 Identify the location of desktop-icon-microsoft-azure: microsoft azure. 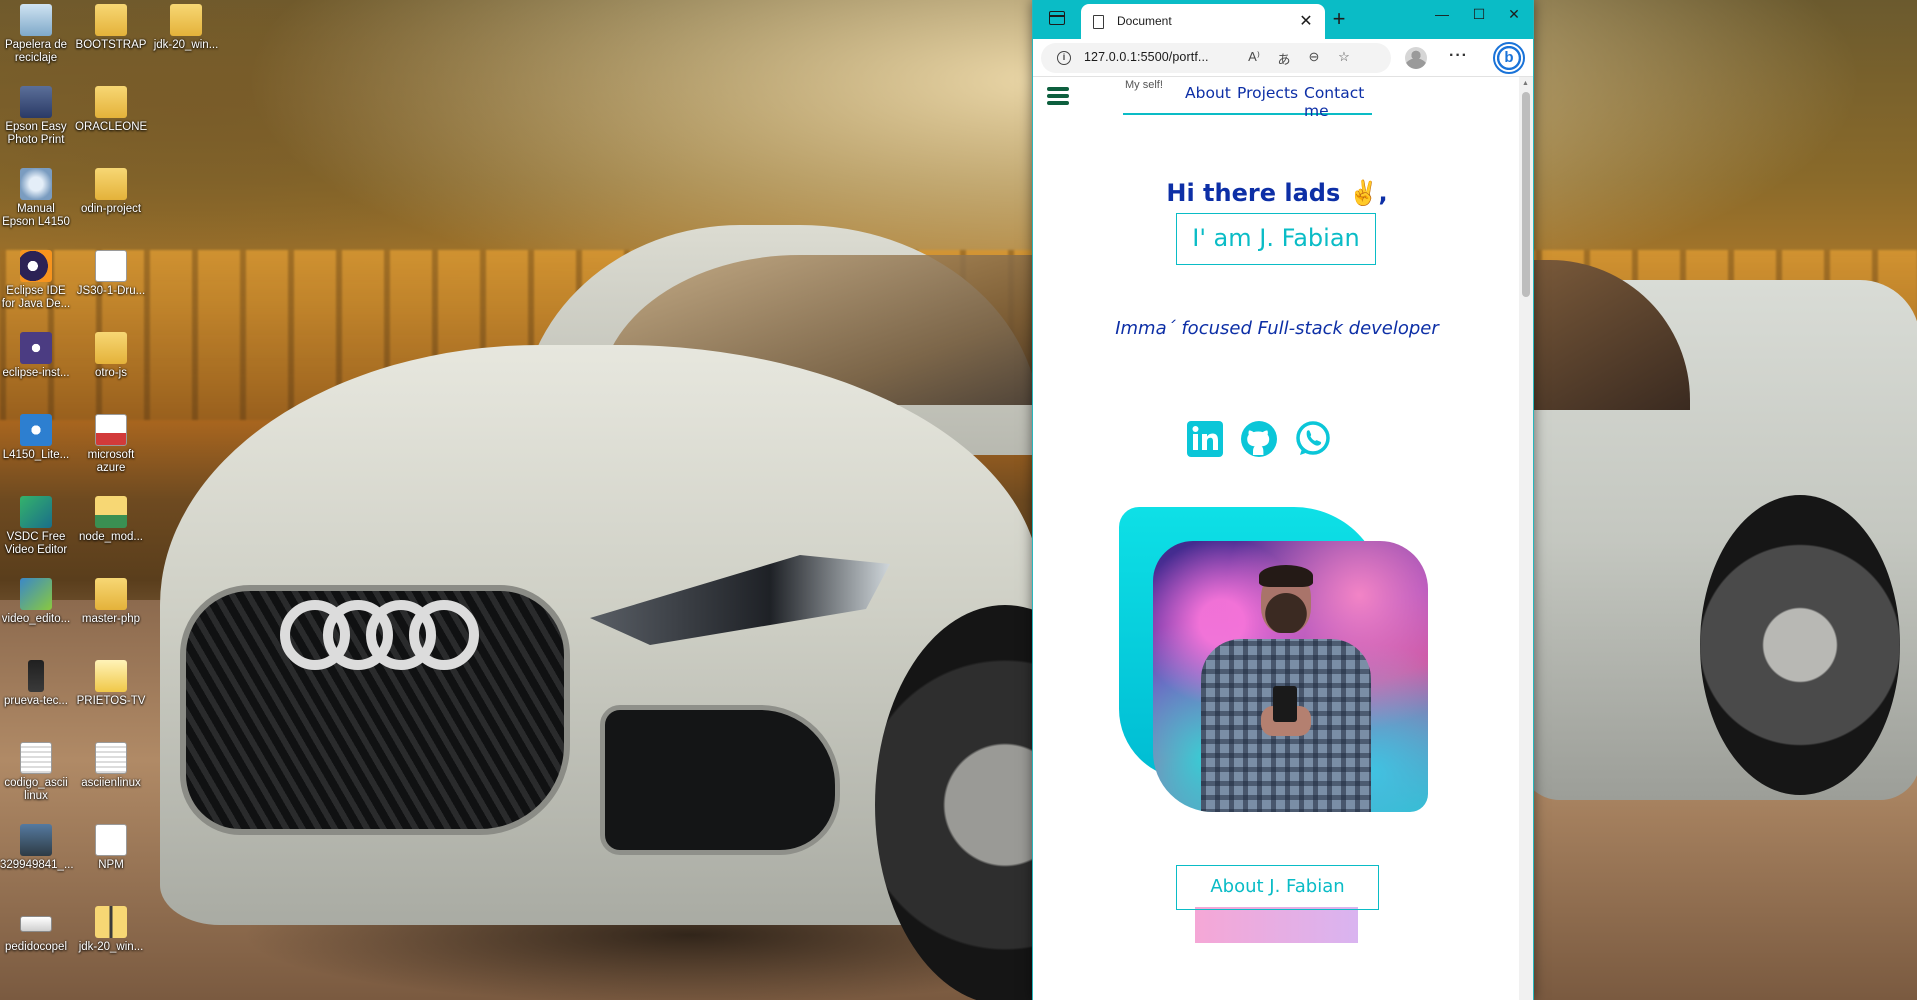
(111, 444).